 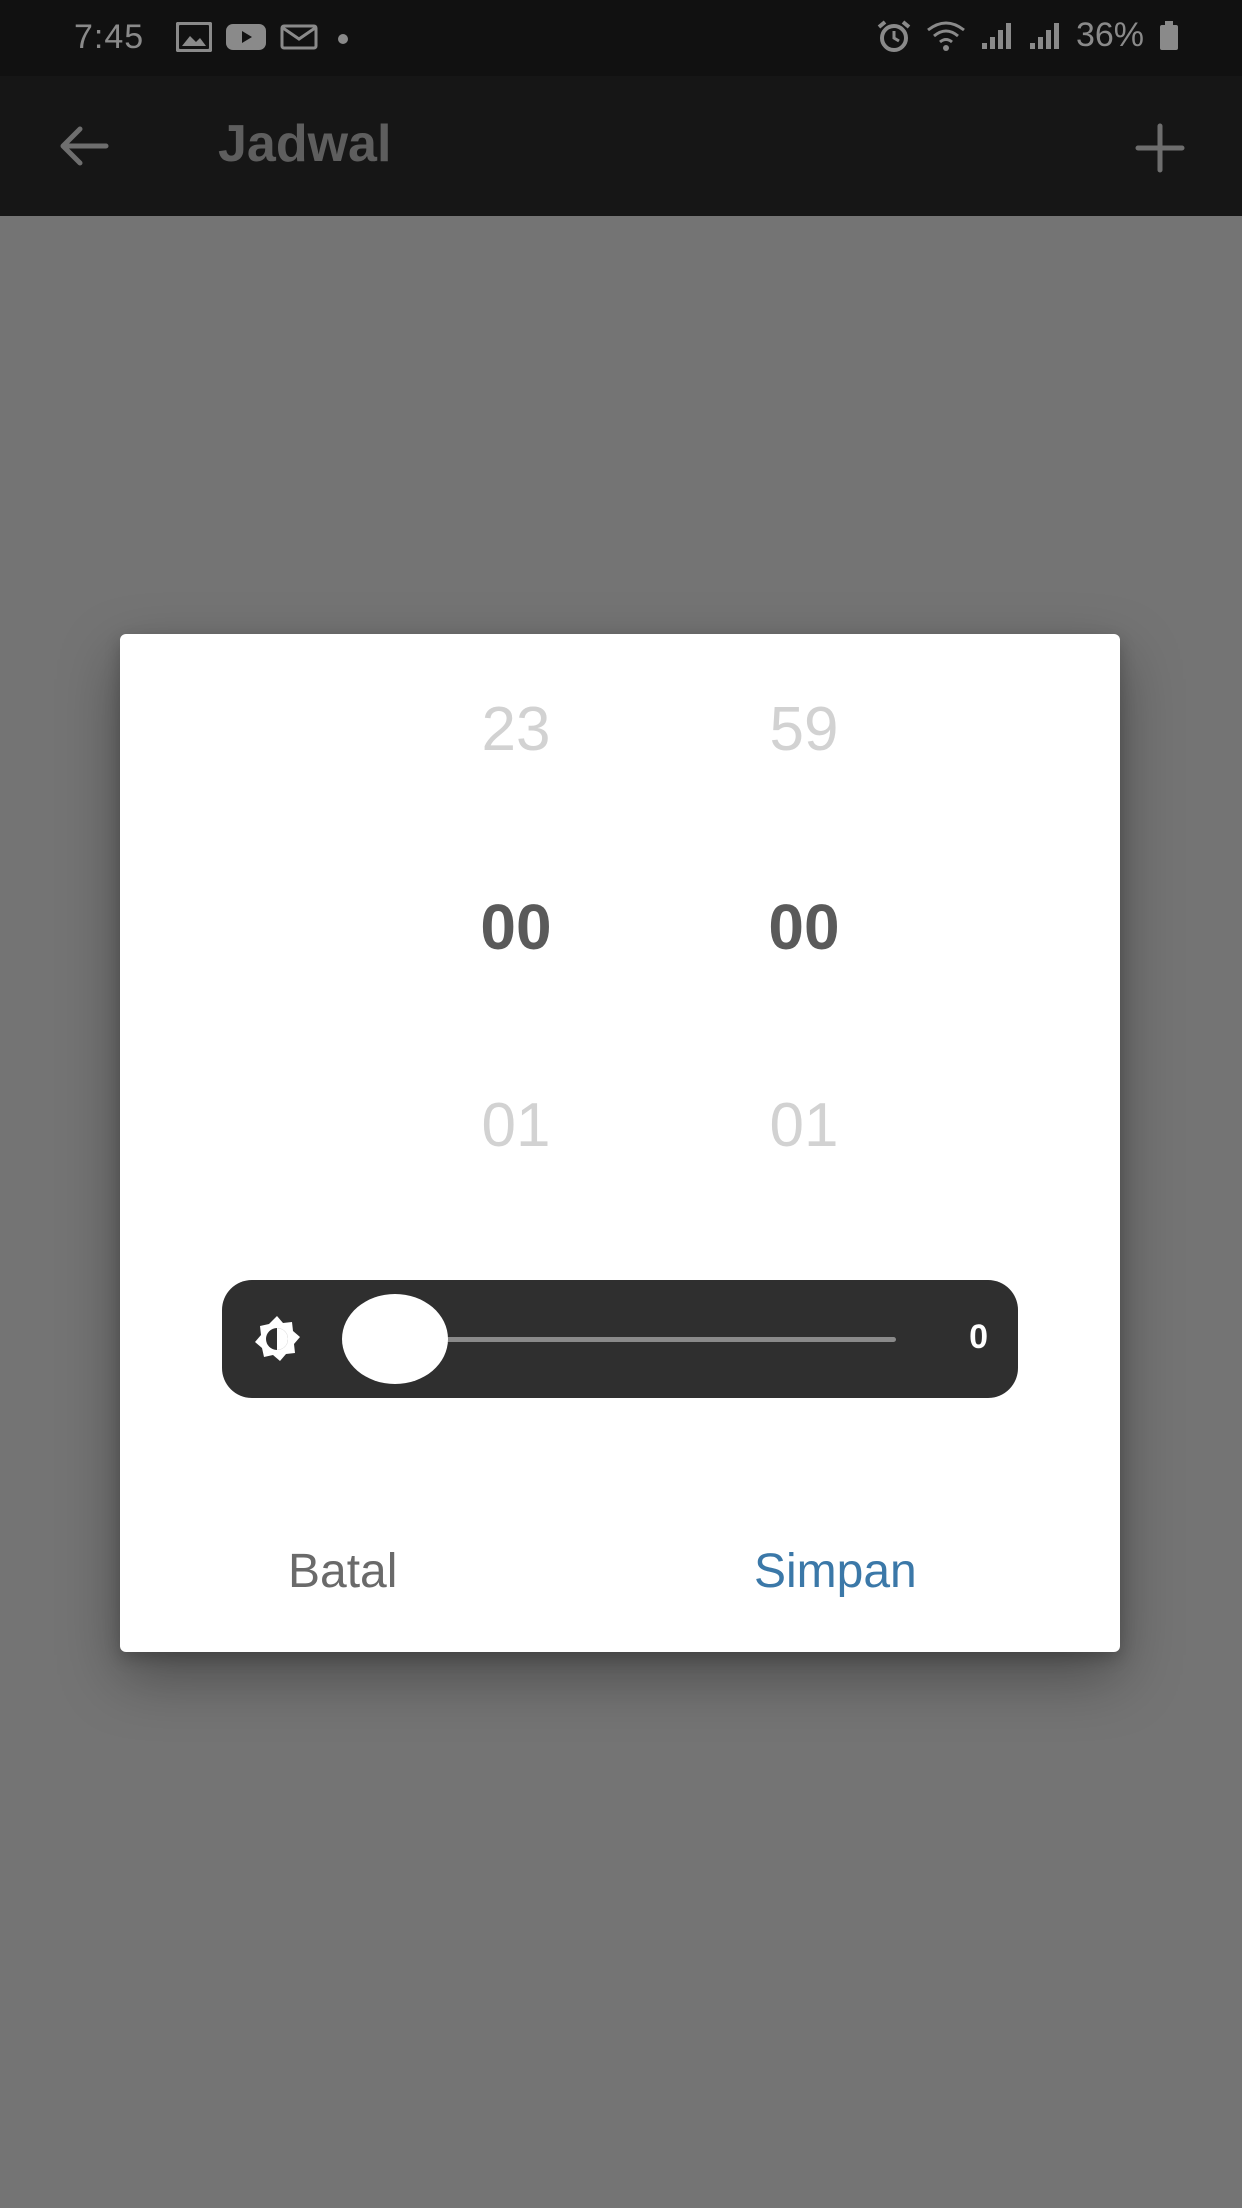 What do you see at coordinates (1169, 35) in the screenshot?
I see `battery-icon` at bounding box center [1169, 35].